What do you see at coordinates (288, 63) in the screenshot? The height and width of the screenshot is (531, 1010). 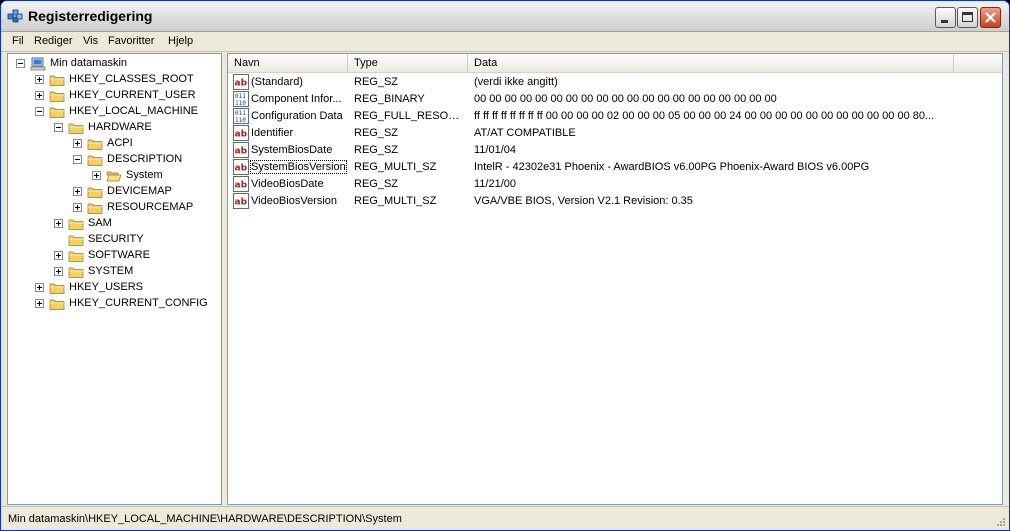 I see `column-header-name: Navn` at bounding box center [288, 63].